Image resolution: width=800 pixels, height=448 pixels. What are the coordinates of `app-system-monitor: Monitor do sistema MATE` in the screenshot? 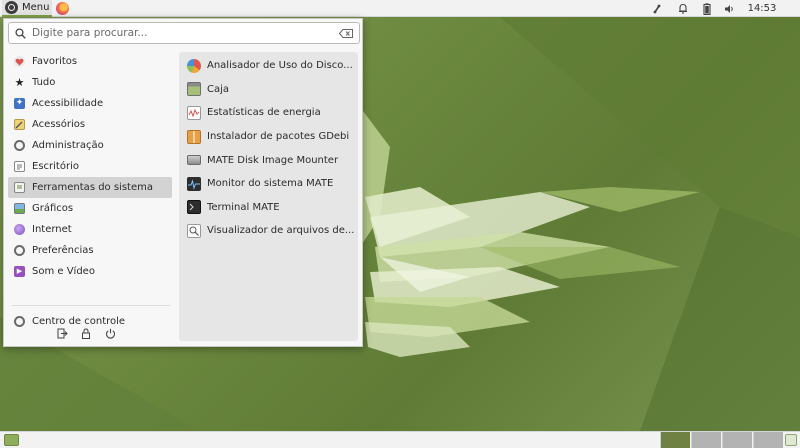 It's located at (268, 184).